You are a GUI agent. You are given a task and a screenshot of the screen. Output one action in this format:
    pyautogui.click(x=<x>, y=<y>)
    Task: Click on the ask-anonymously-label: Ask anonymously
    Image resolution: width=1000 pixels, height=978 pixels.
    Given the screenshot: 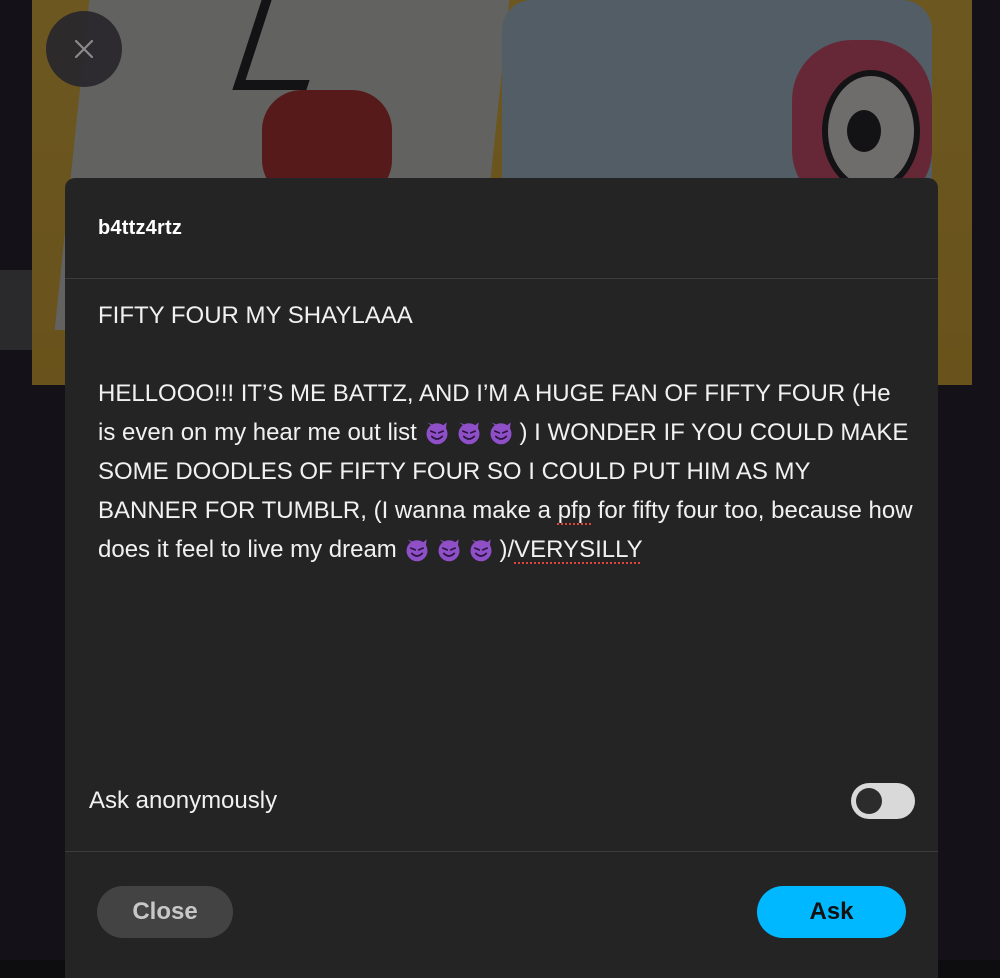 What is the action you would take?
    pyautogui.click(x=183, y=800)
    